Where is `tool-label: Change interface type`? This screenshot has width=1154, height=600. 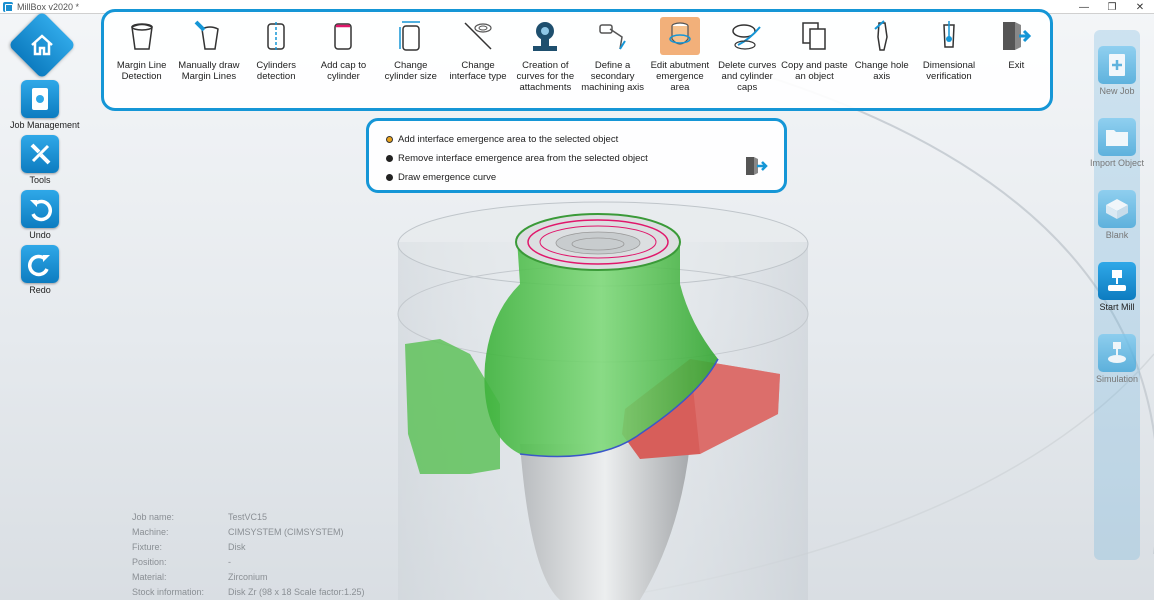 tool-label: Change interface type is located at coordinates (478, 71).